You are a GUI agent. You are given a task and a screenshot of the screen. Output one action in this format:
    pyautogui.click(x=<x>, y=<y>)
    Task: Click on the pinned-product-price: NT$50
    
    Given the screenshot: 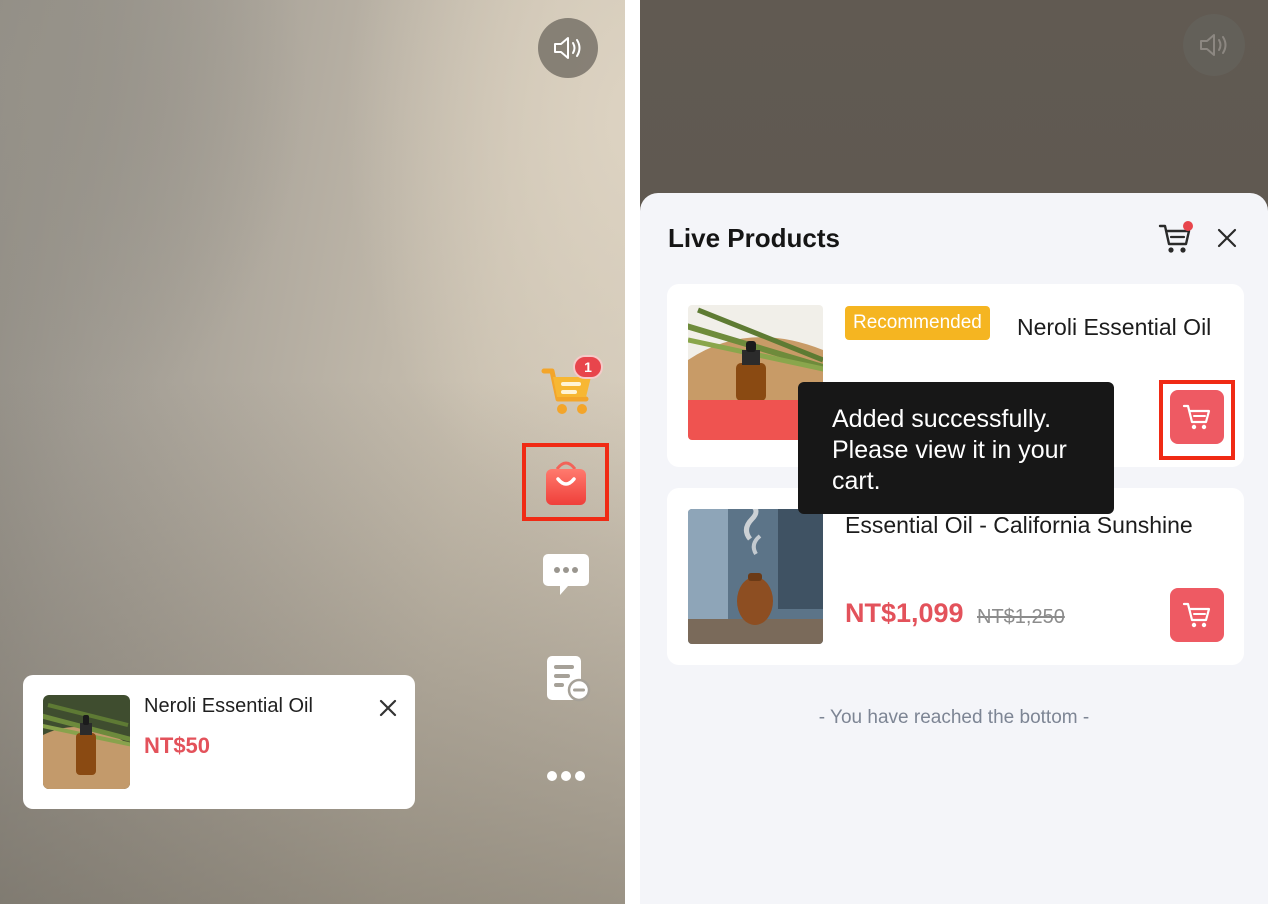 What is the action you would take?
    pyautogui.click(x=177, y=745)
    